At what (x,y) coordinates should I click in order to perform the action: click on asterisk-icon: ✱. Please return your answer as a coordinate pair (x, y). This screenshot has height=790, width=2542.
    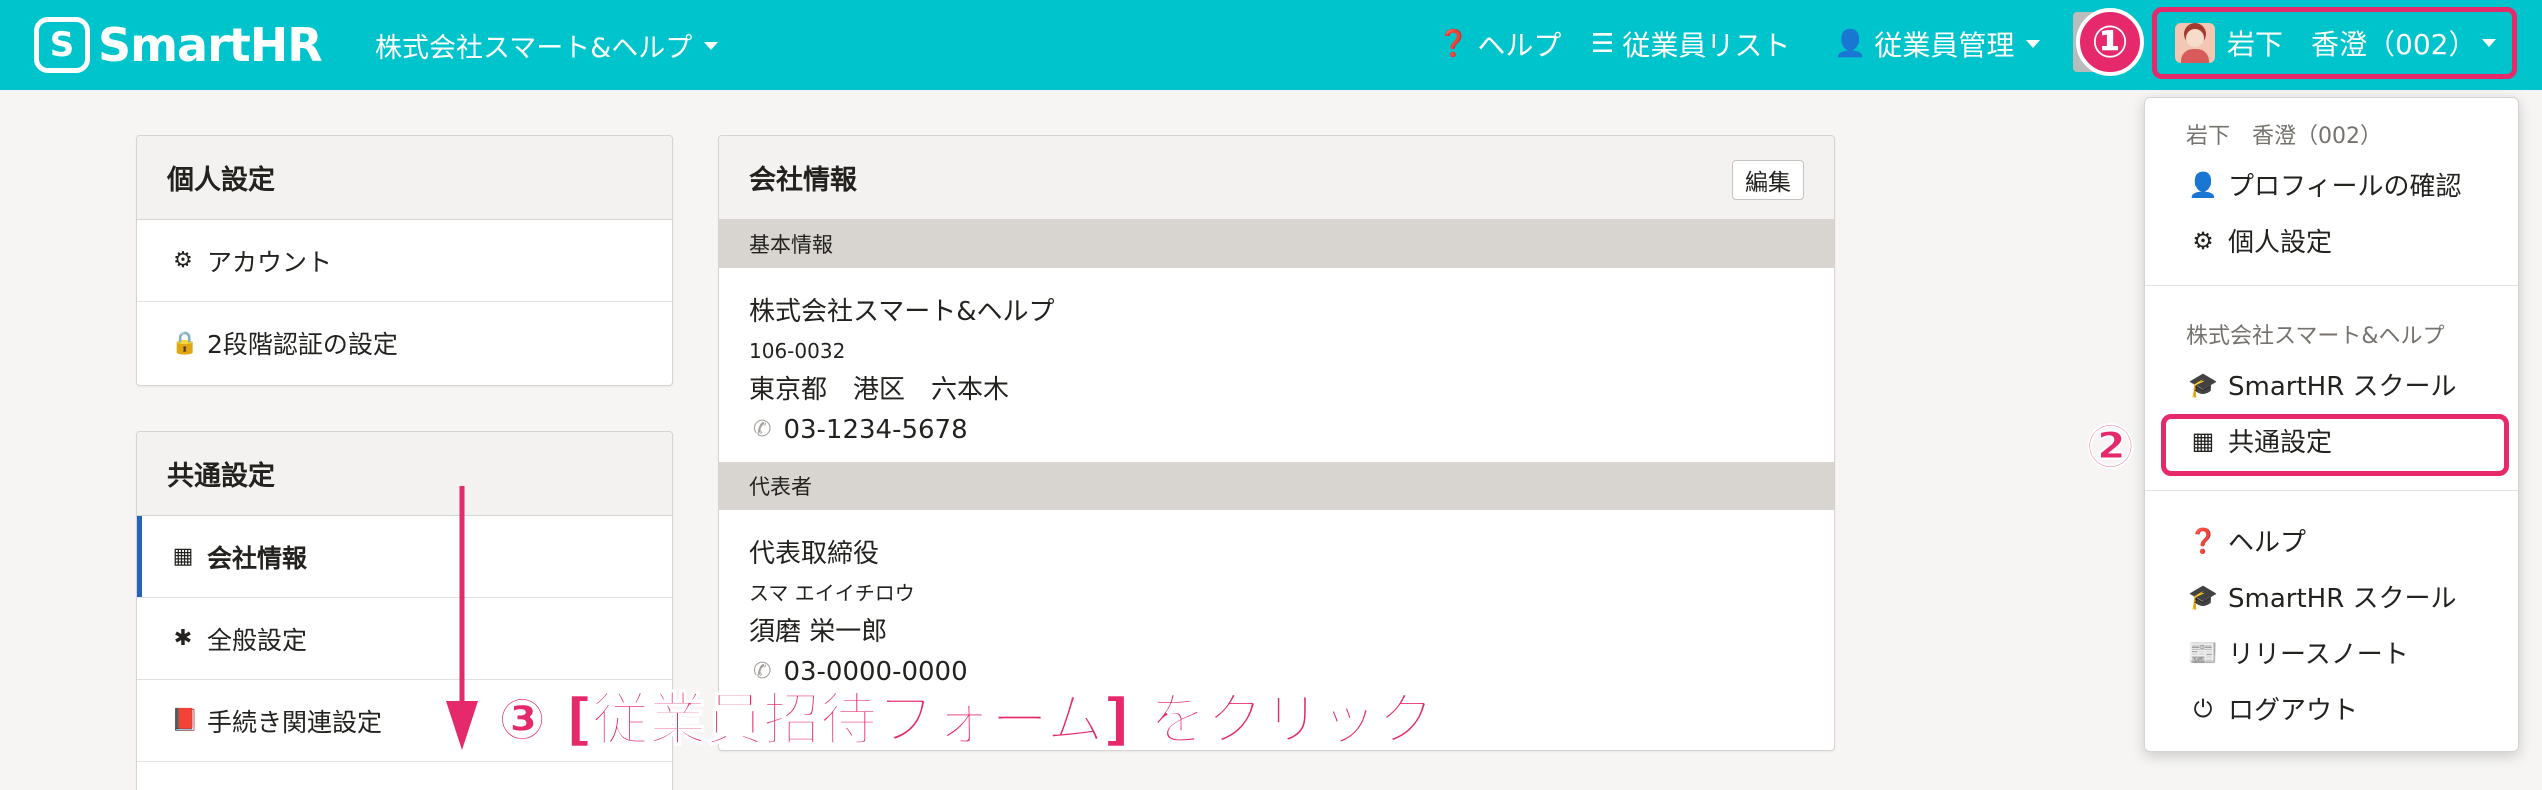
    Looking at the image, I should click on (183, 638).